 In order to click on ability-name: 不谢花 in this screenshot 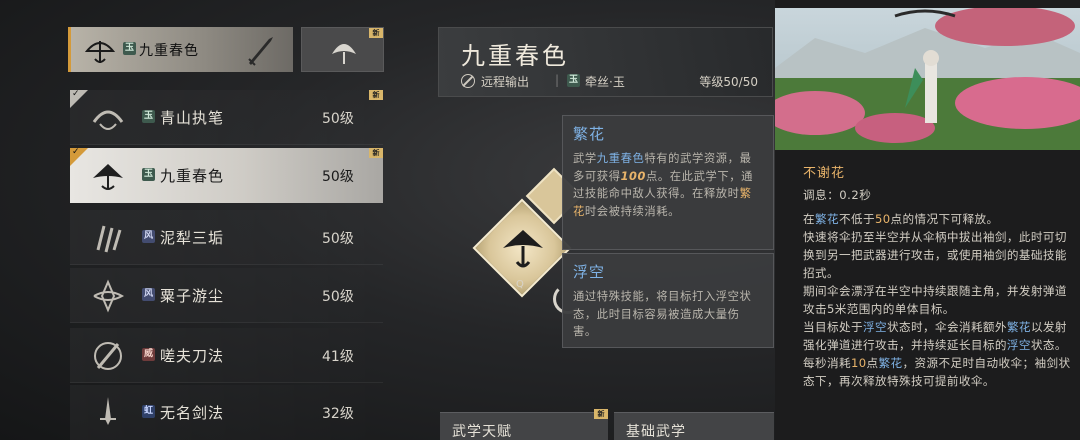, I will do `click(824, 173)`.